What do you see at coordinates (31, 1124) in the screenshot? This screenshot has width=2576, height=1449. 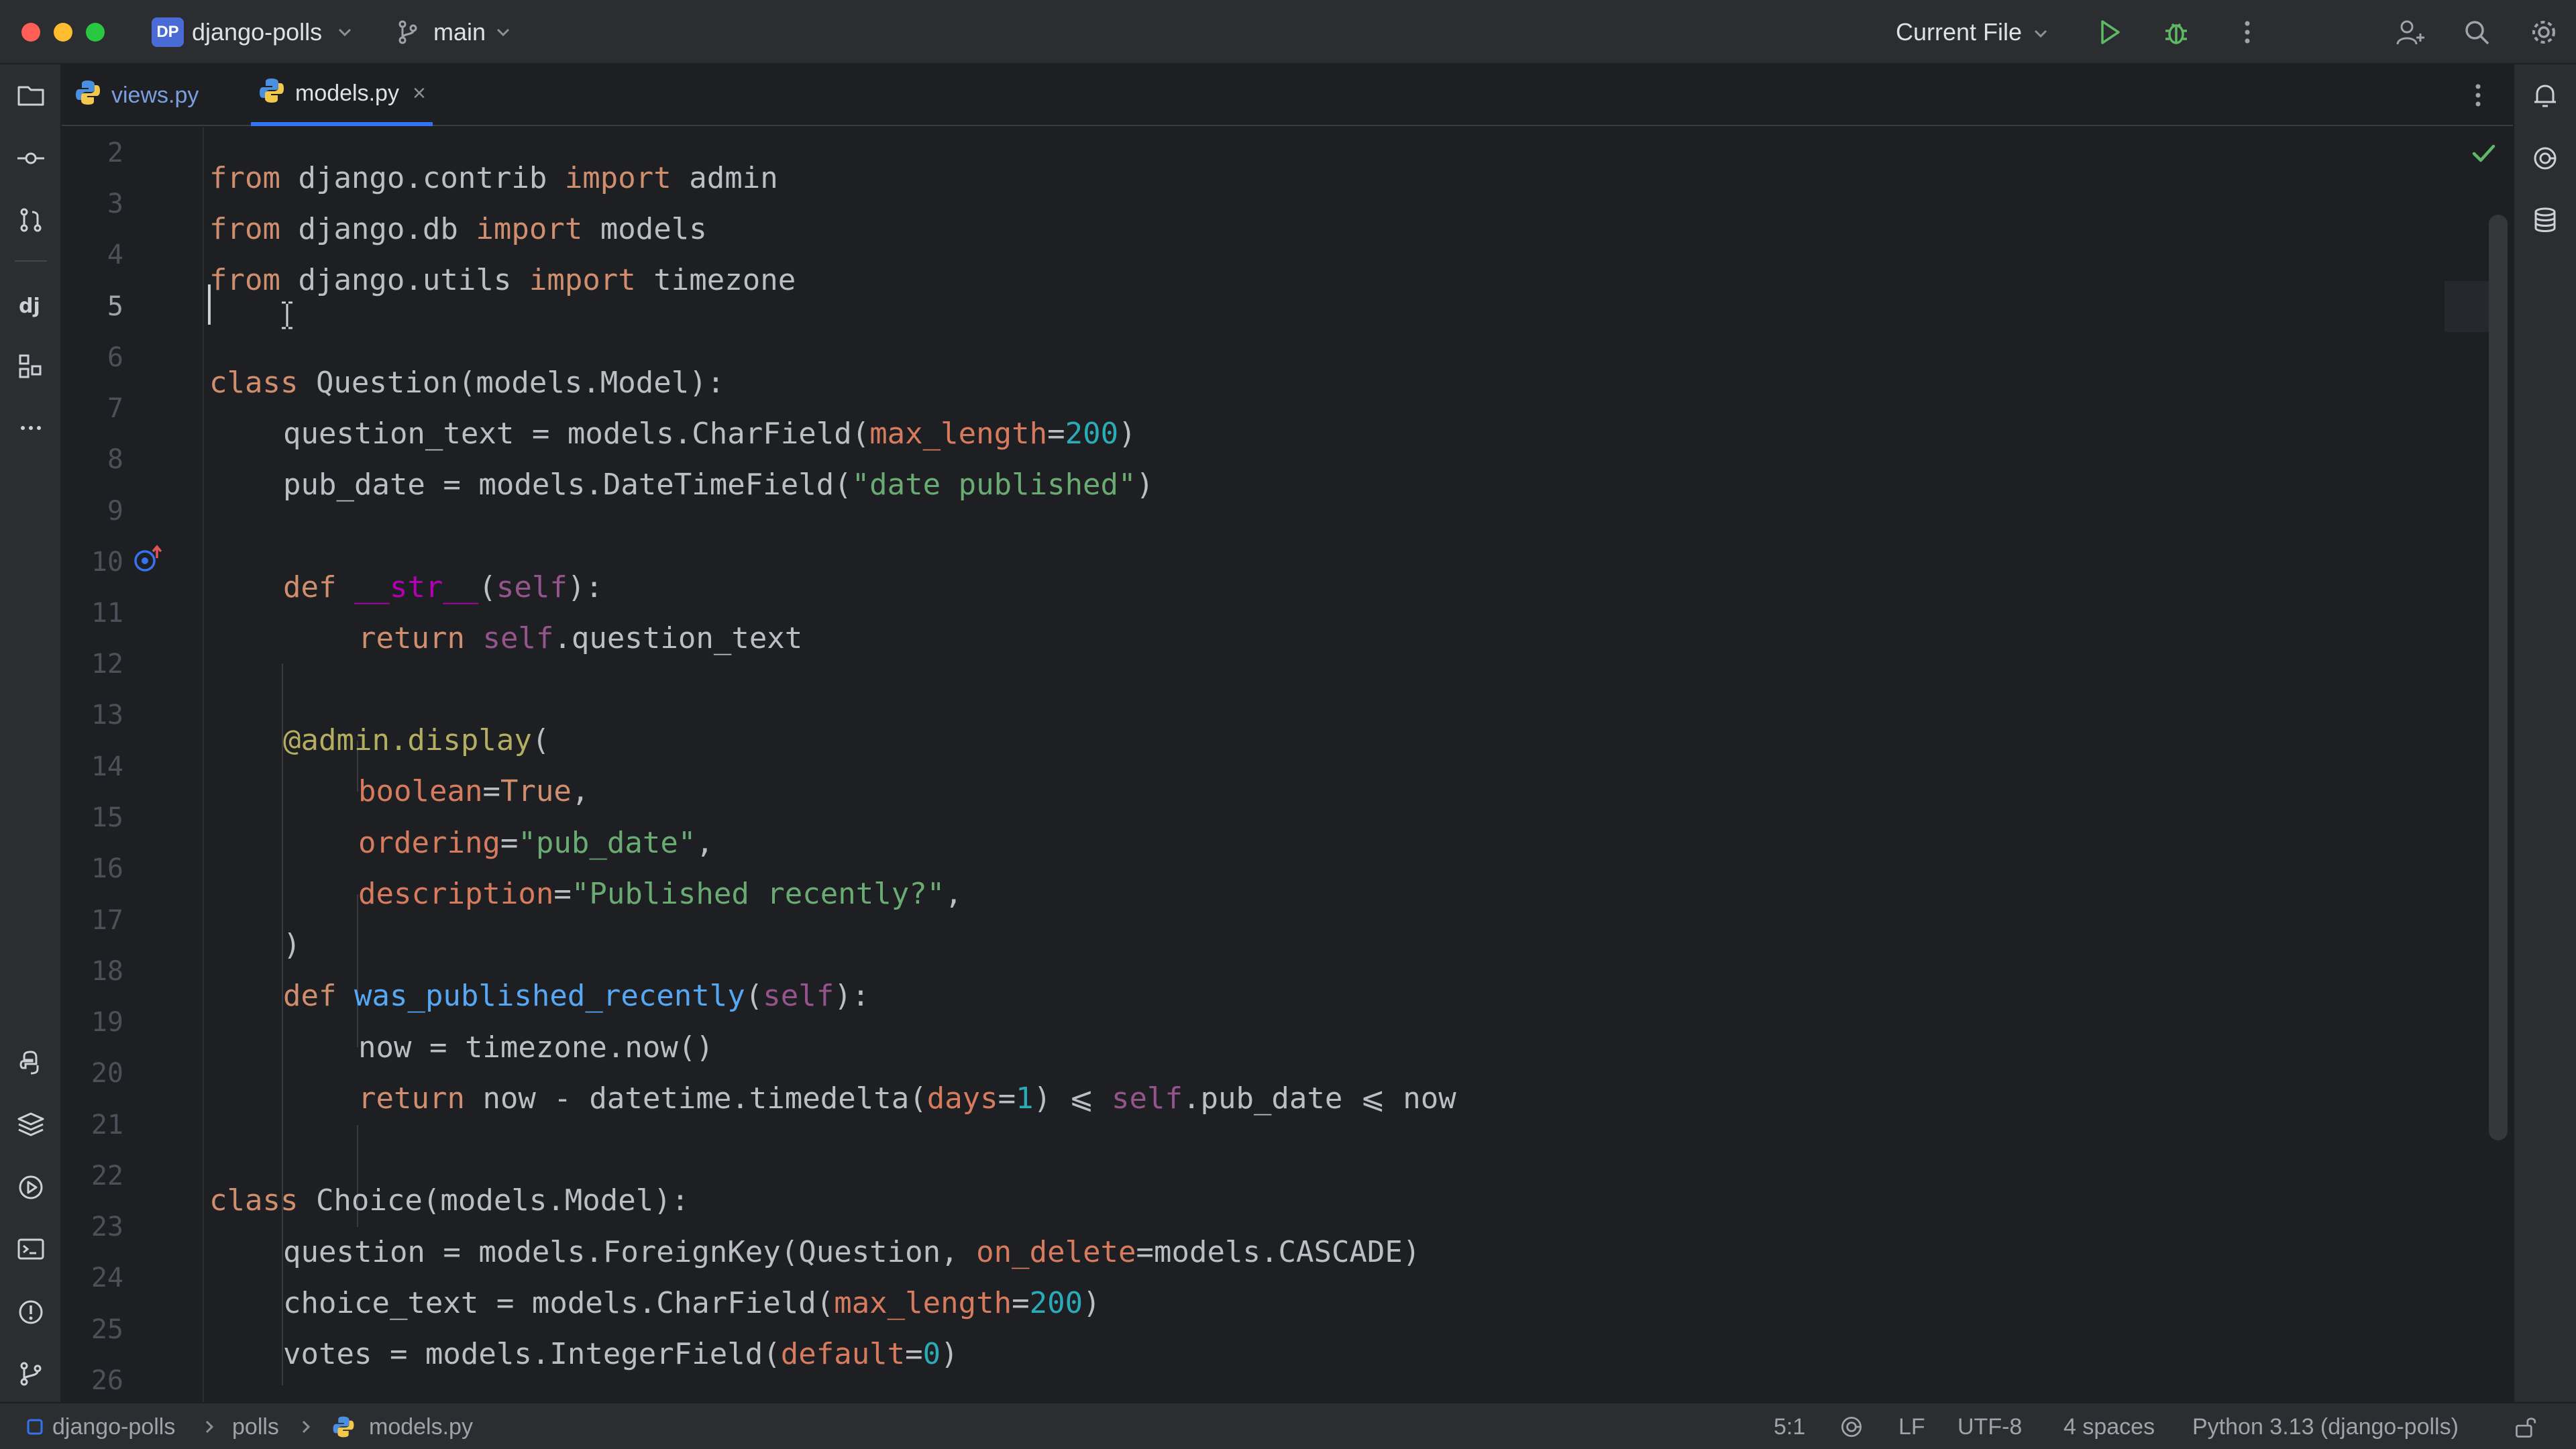 I see `layers-icon` at bounding box center [31, 1124].